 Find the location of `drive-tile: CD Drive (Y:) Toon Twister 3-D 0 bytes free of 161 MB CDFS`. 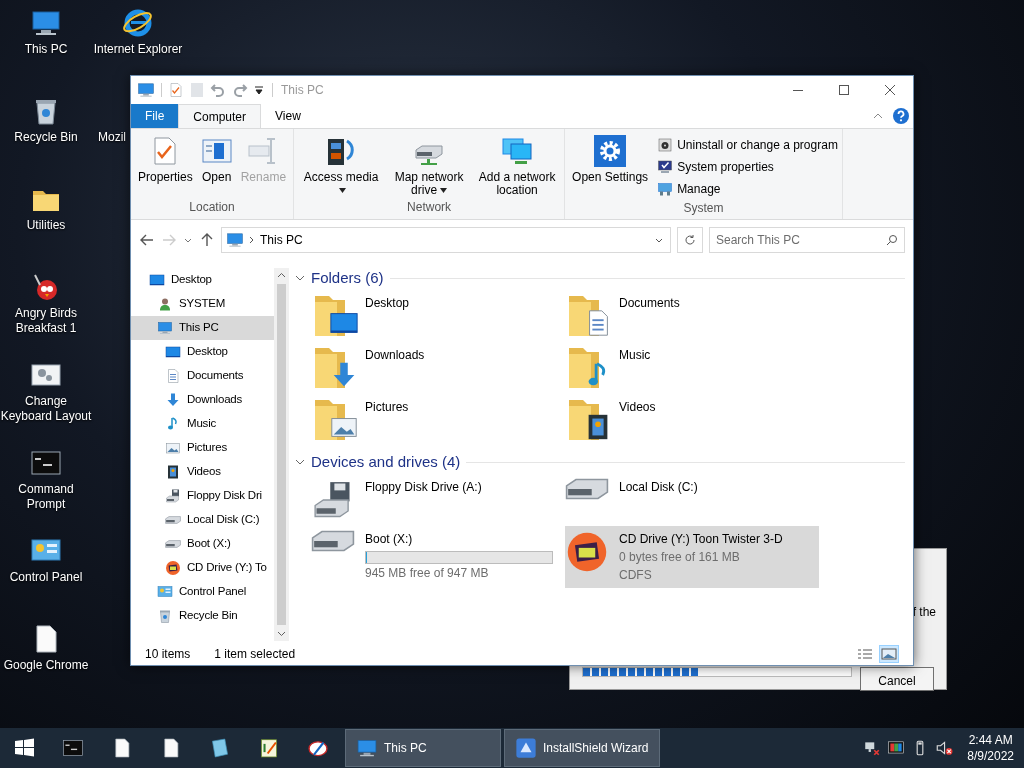

drive-tile: CD Drive (Y:) Toon Twister 3-D 0 bytes free of 161 MB CDFS is located at coordinates (692, 557).